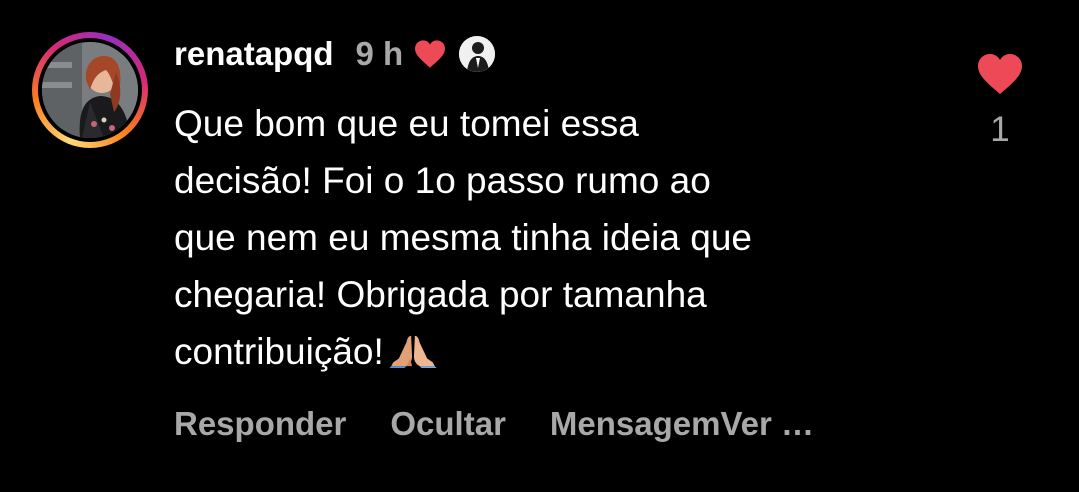 The image size is (1079, 492). I want to click on comment-timestamp: 9 h, so click(379, 53).